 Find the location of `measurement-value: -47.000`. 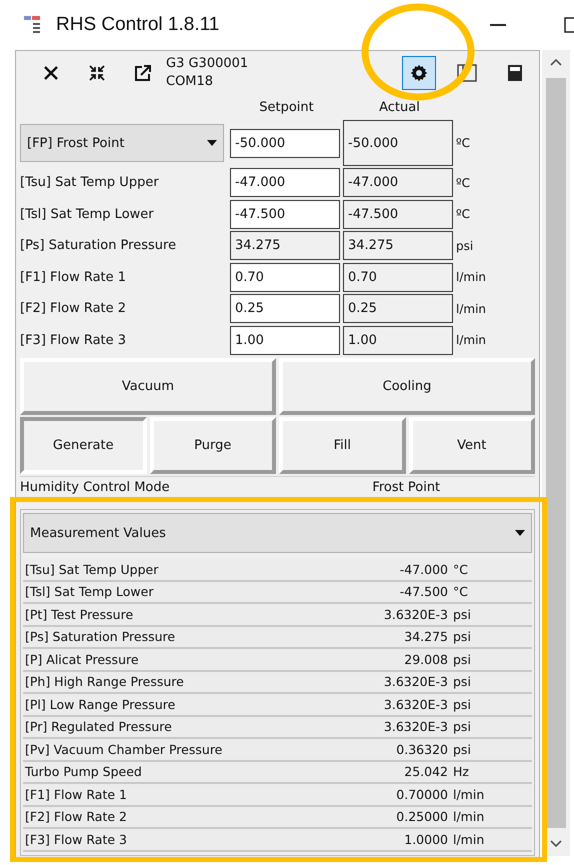

measurement-value: -47.000 is located at coordinates (423, 569).